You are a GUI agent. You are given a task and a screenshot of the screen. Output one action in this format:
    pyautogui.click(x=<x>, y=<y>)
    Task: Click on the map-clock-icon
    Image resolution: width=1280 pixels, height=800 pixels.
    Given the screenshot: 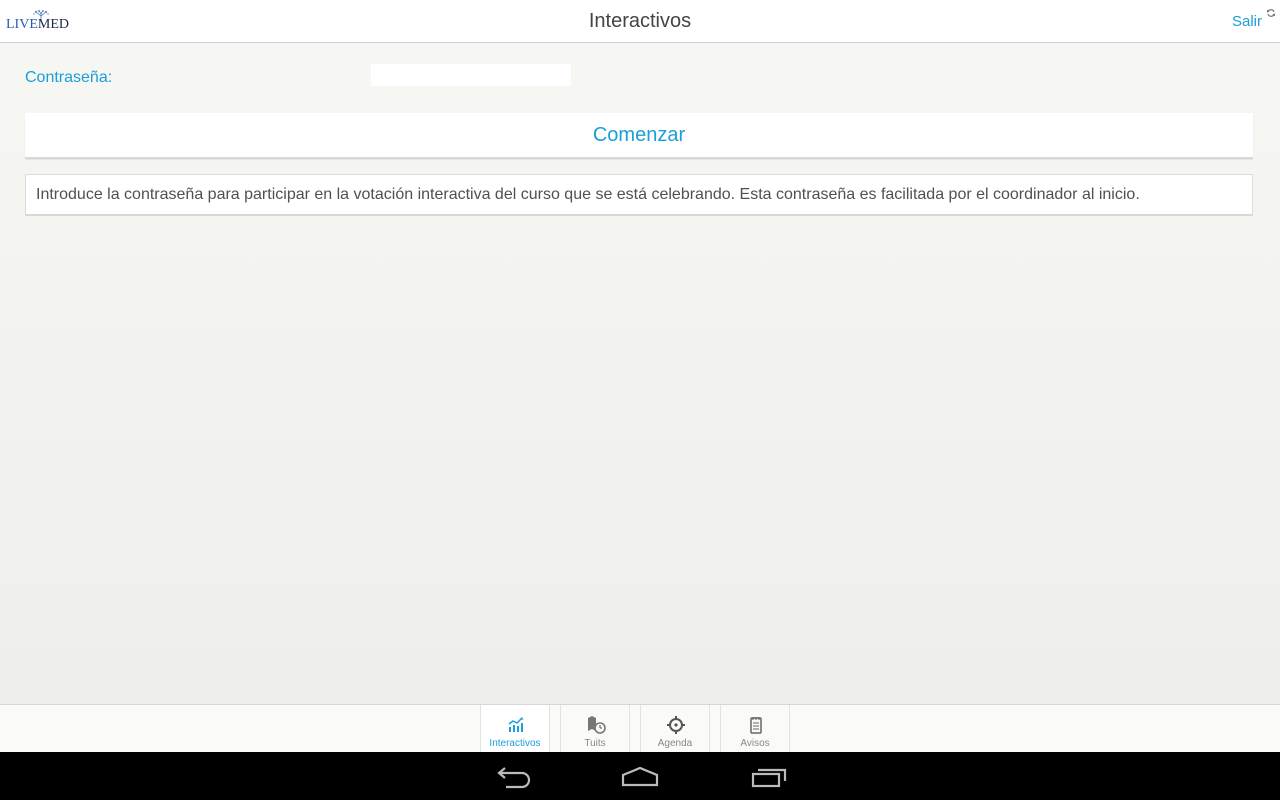 What is the action you would take?
    pyautogui.click(x=597, y=725)
    